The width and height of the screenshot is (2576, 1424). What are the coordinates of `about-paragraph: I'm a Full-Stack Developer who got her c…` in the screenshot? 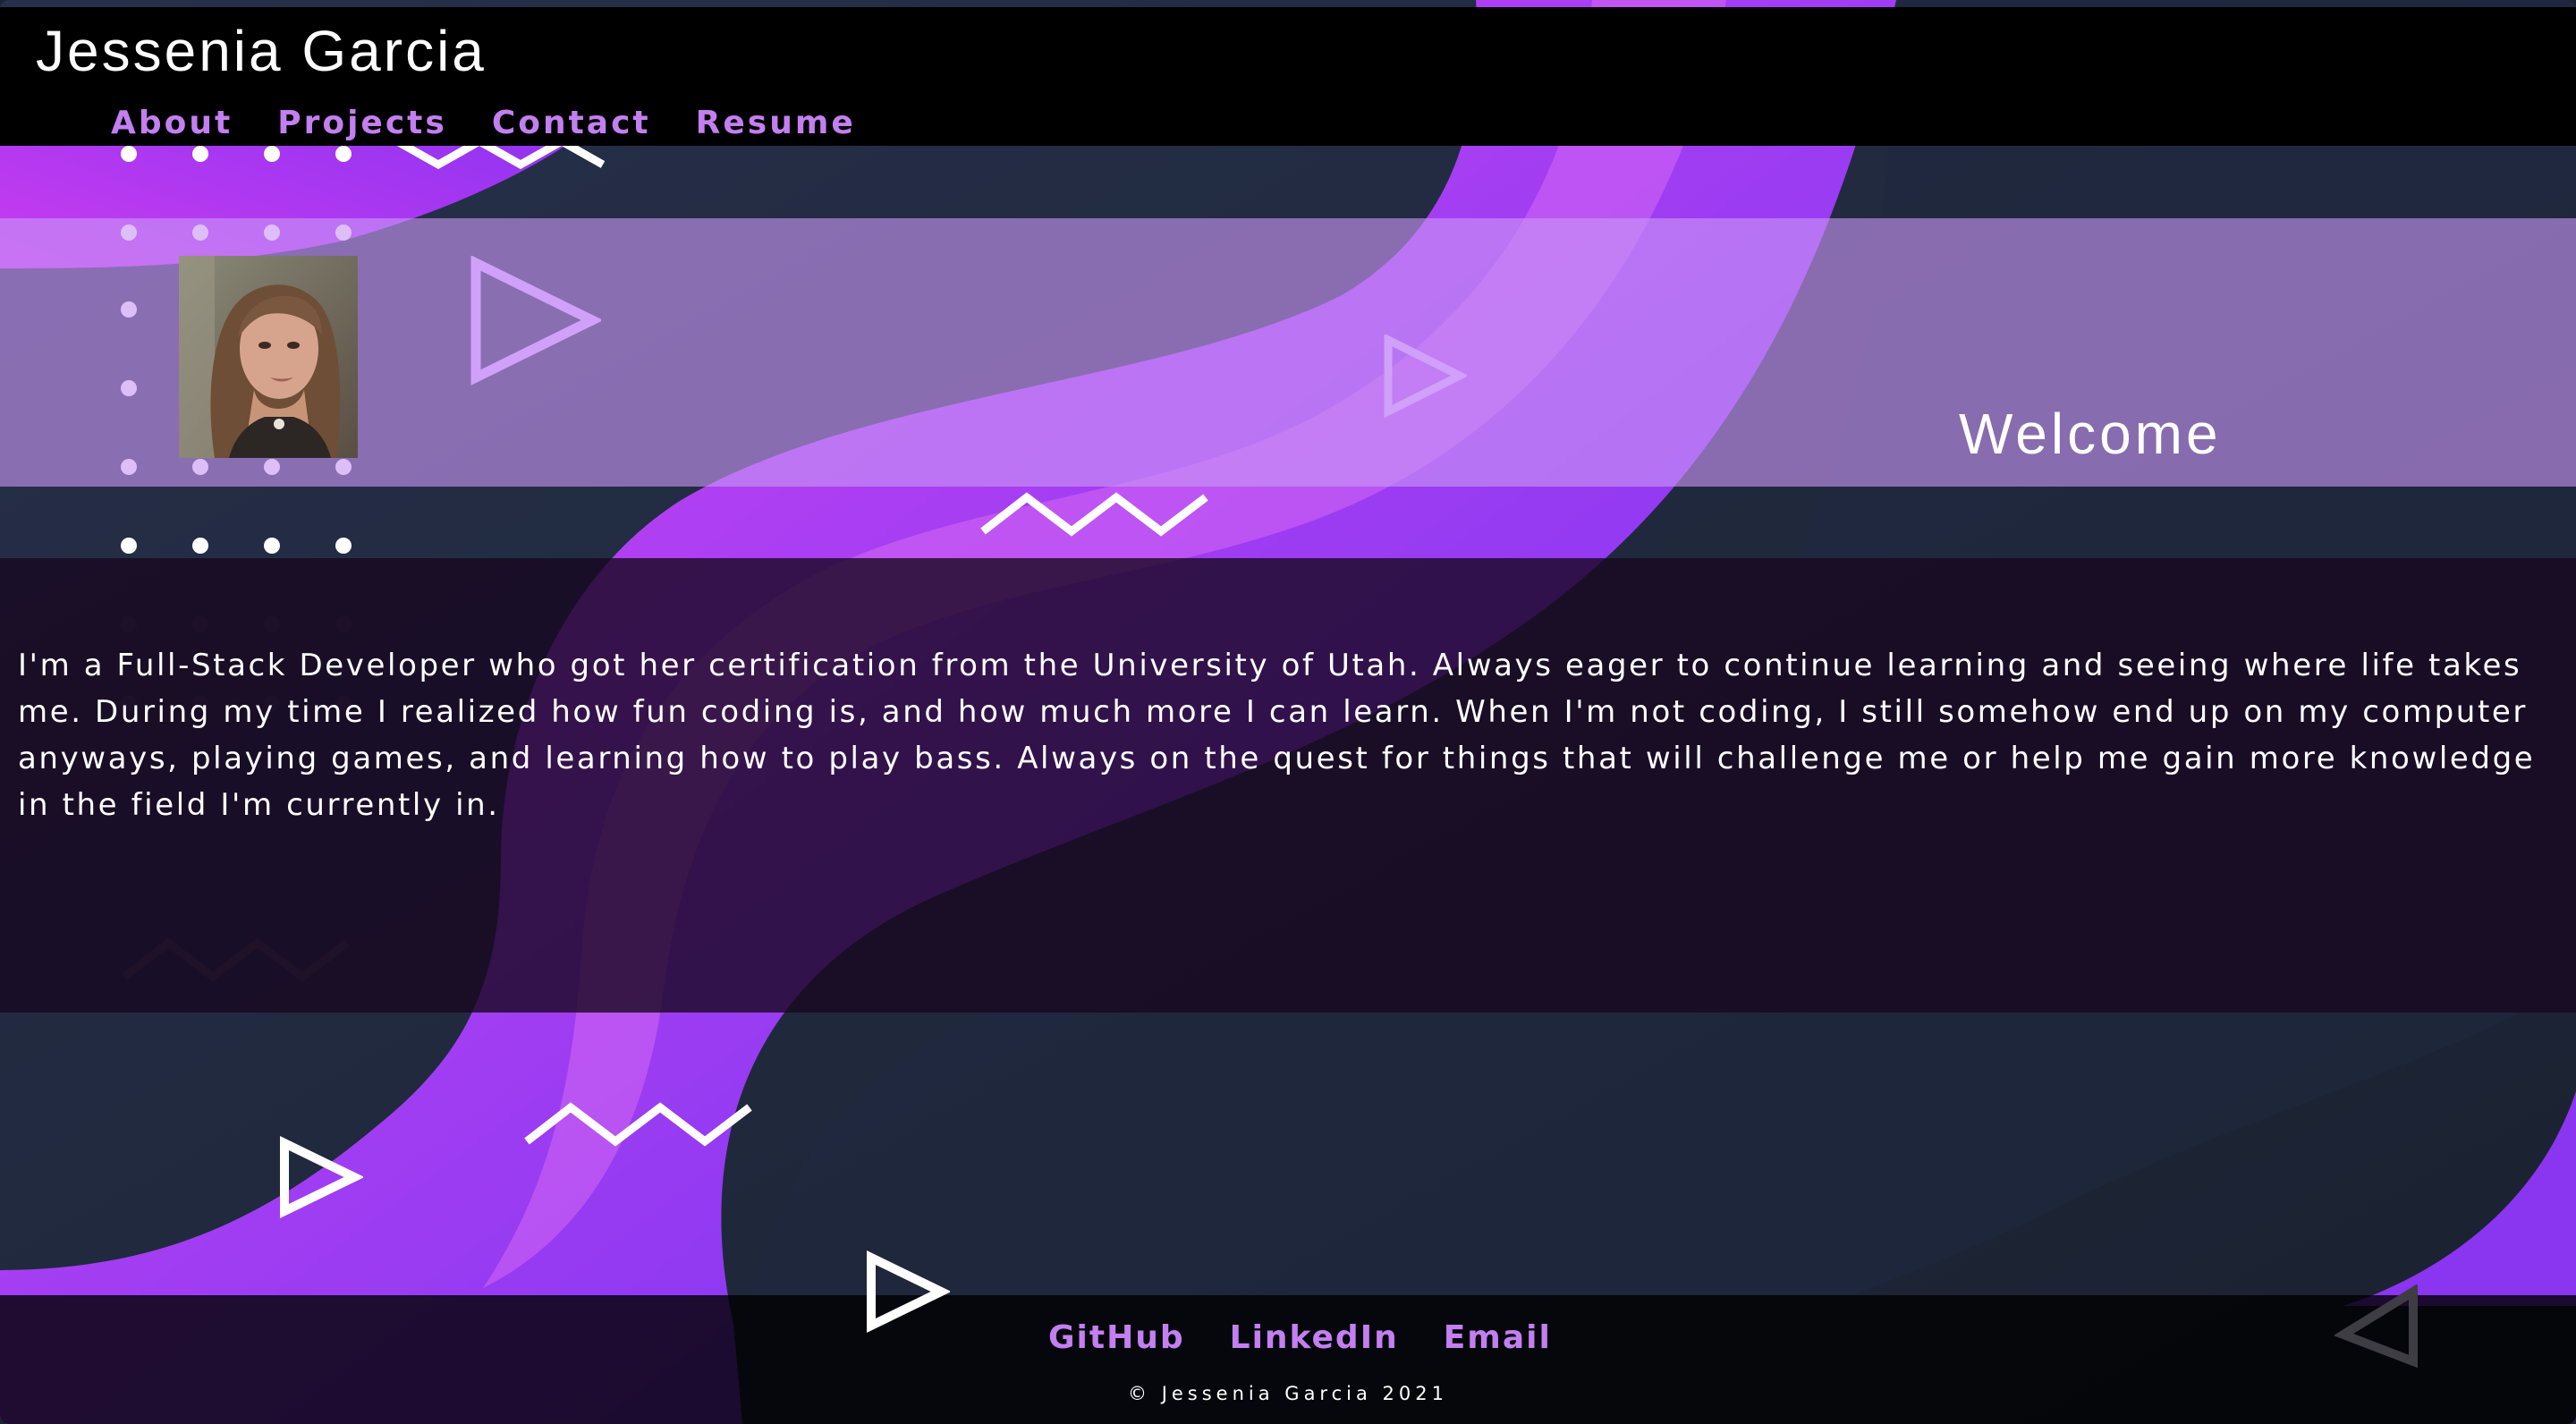 It's located at (1277, 735).